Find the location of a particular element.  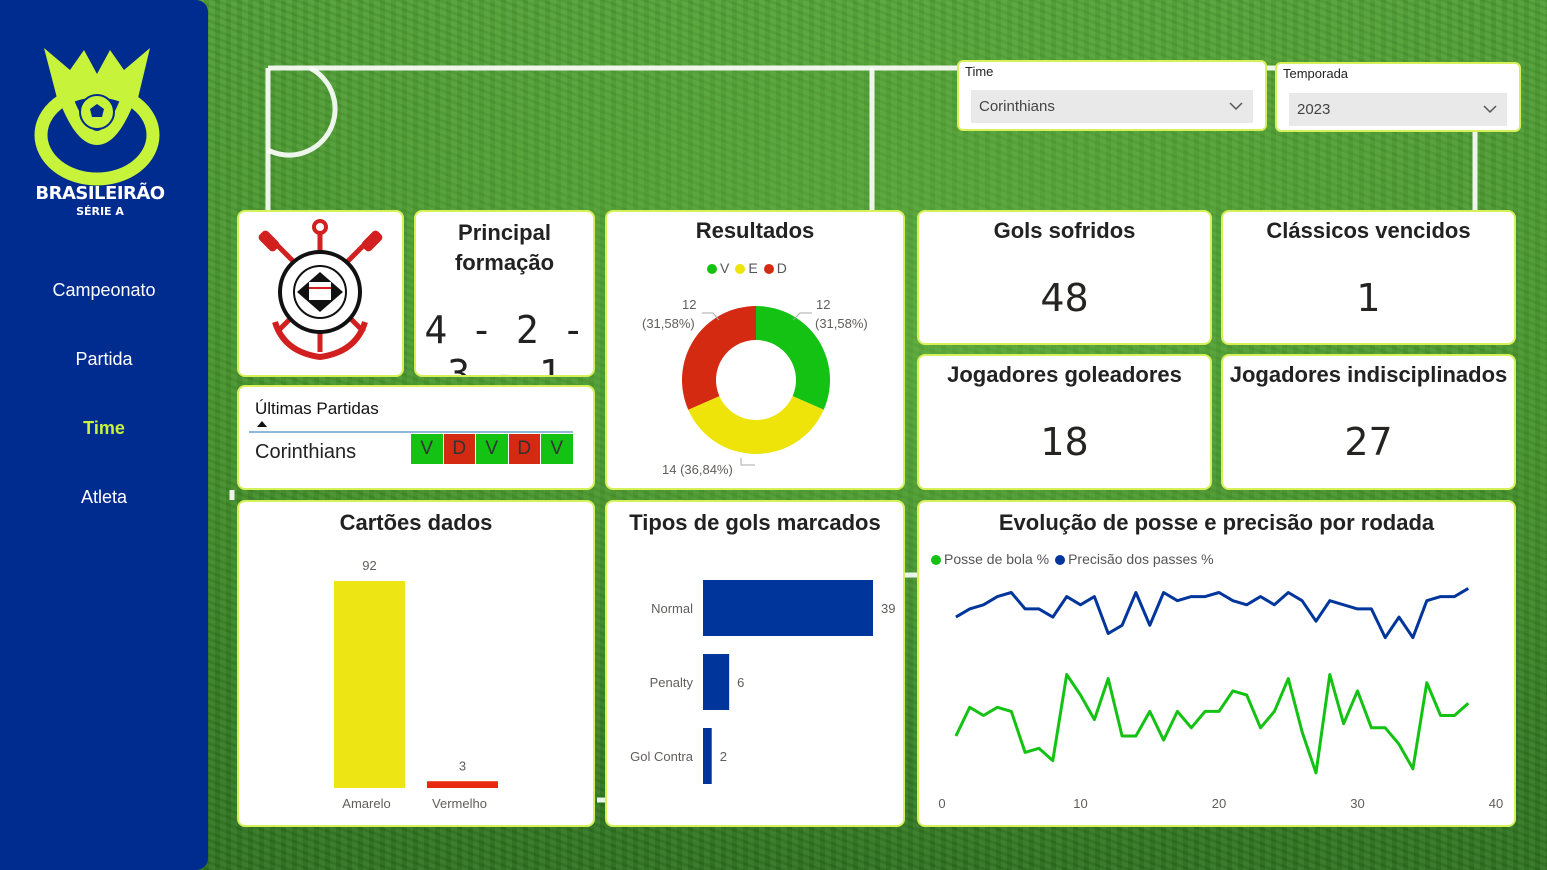

x-tick-0: 0 is located at coordinates (941, 803).